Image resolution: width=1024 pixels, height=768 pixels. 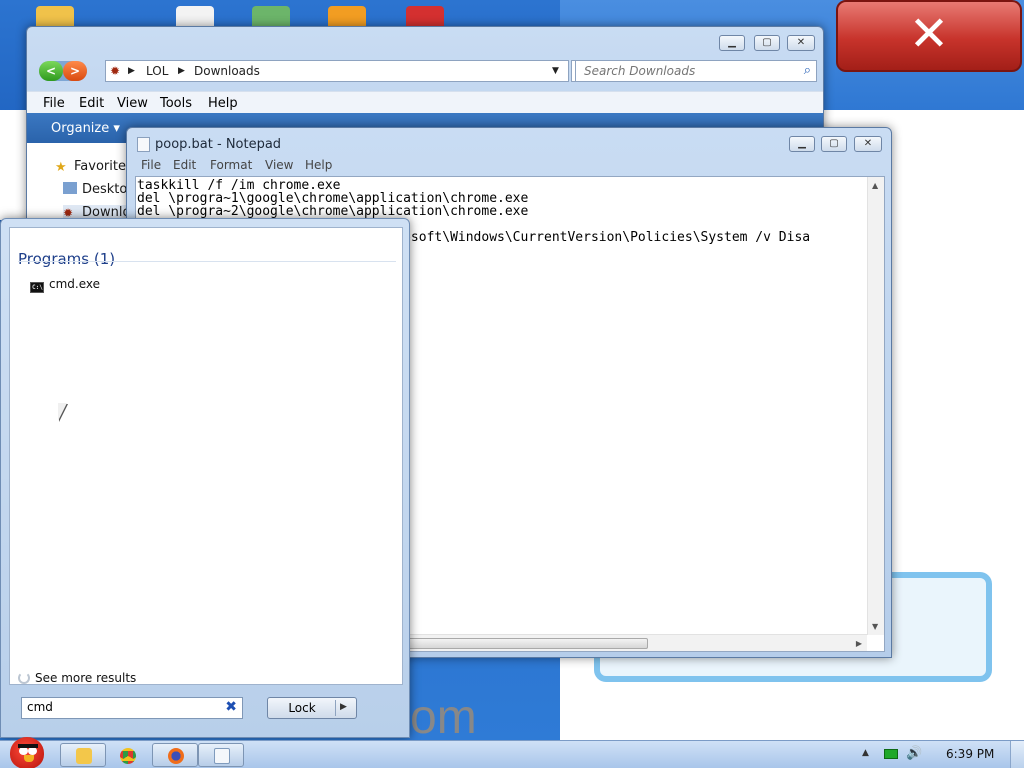 I want to click on search-input, so click(x=684, y=71).